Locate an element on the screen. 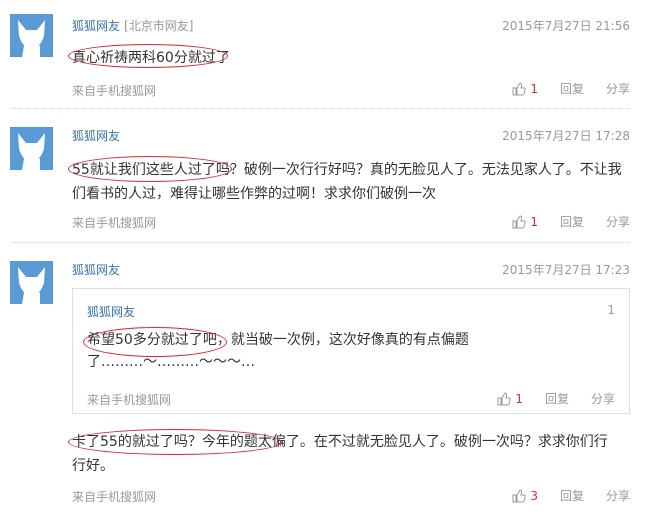 The width and height of the screenshot is (670, 514). floor-number: 1 is located at coordinates (611, 310).